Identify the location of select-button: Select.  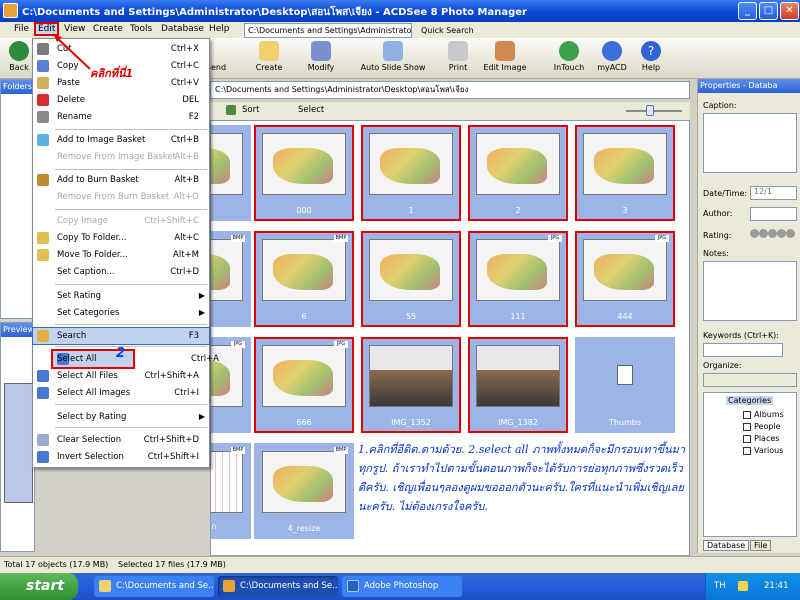
(311, 110).